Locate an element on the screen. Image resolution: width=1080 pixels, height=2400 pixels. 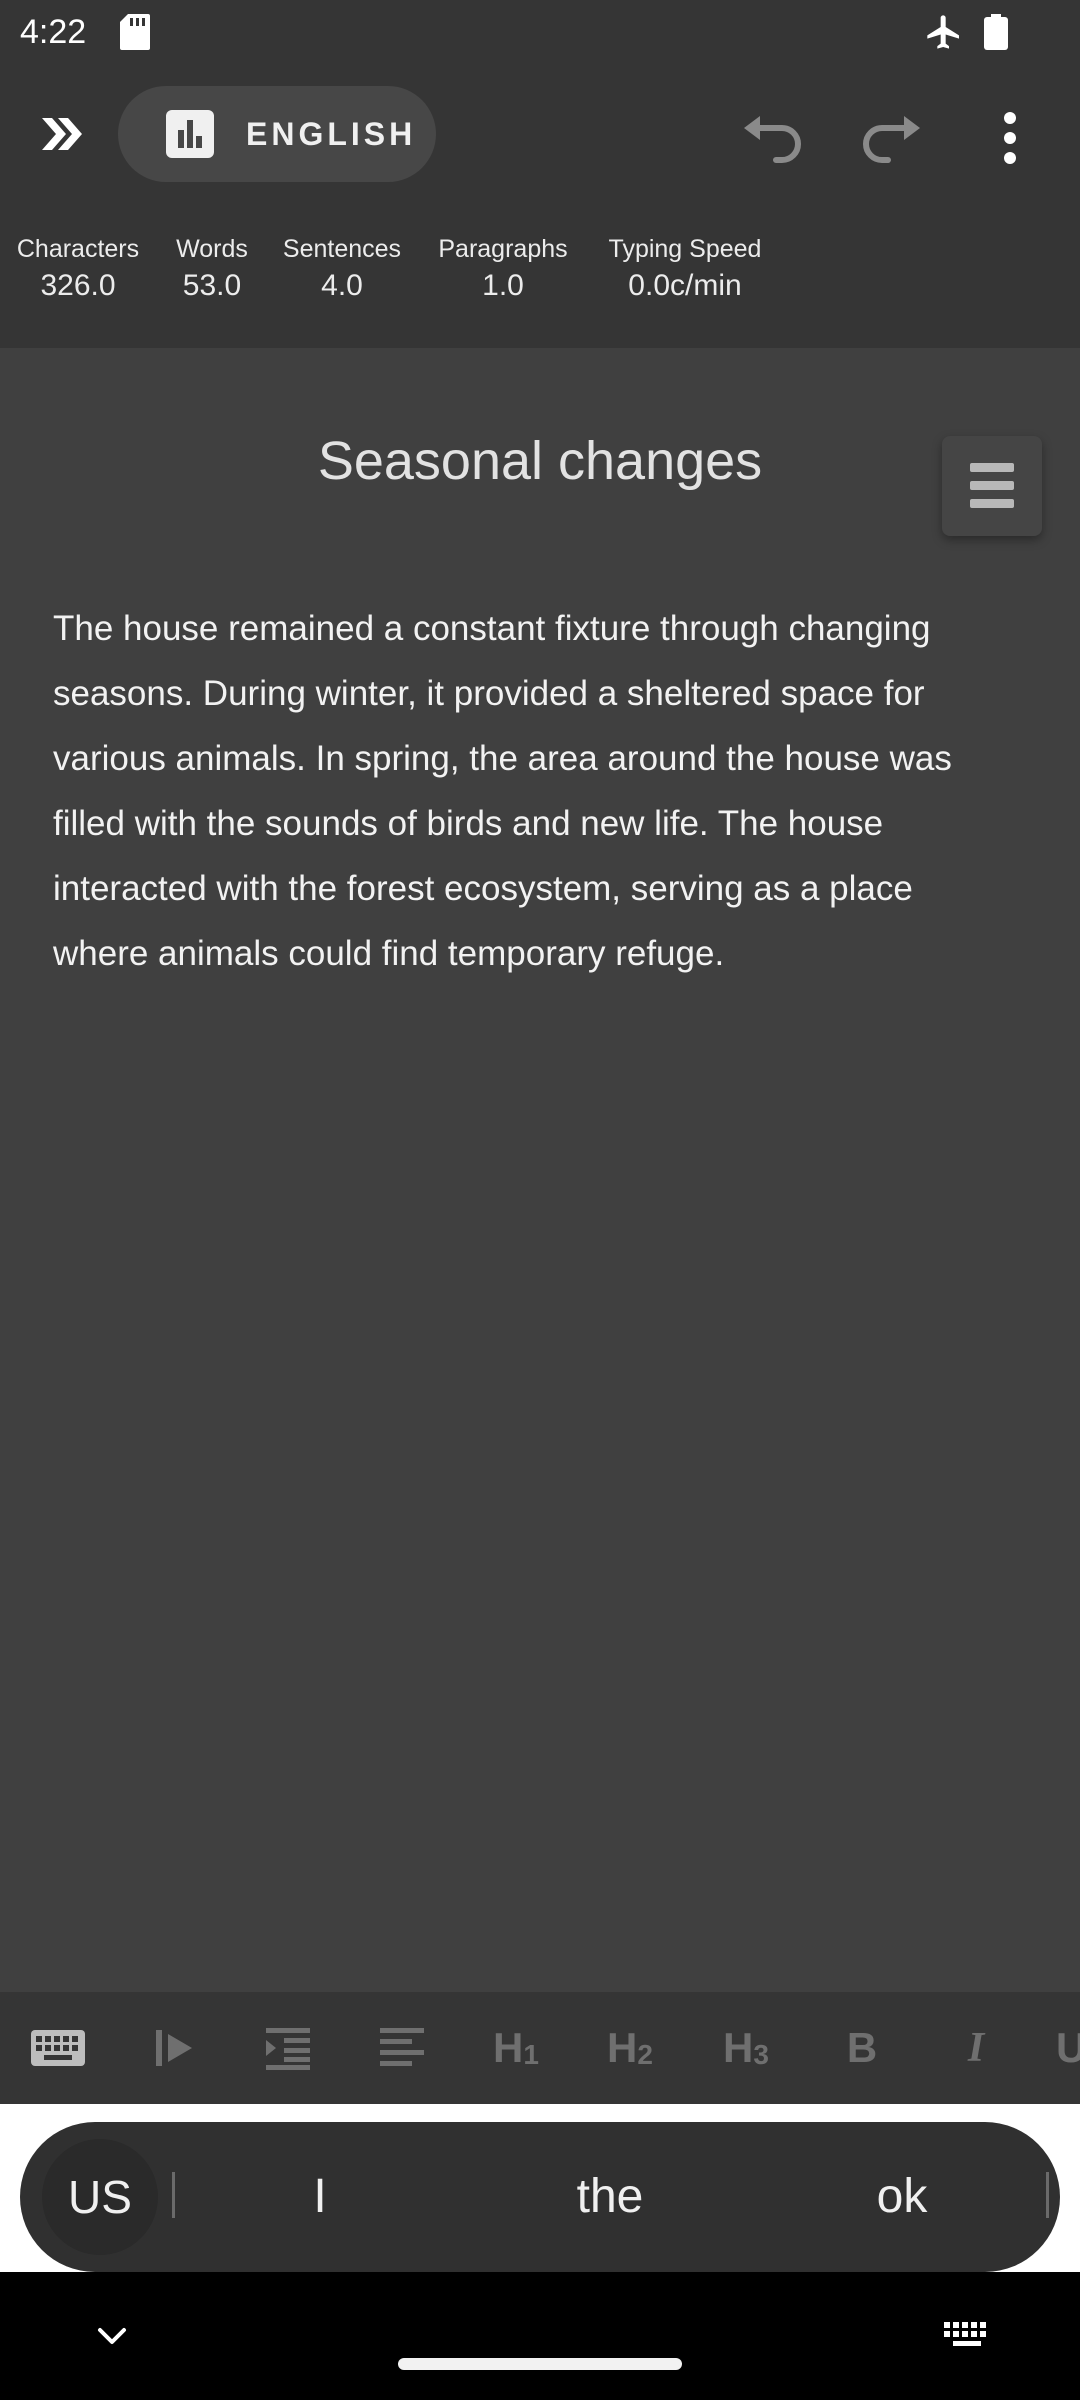
underline-label: U is located at coordinates (1068, 2047).